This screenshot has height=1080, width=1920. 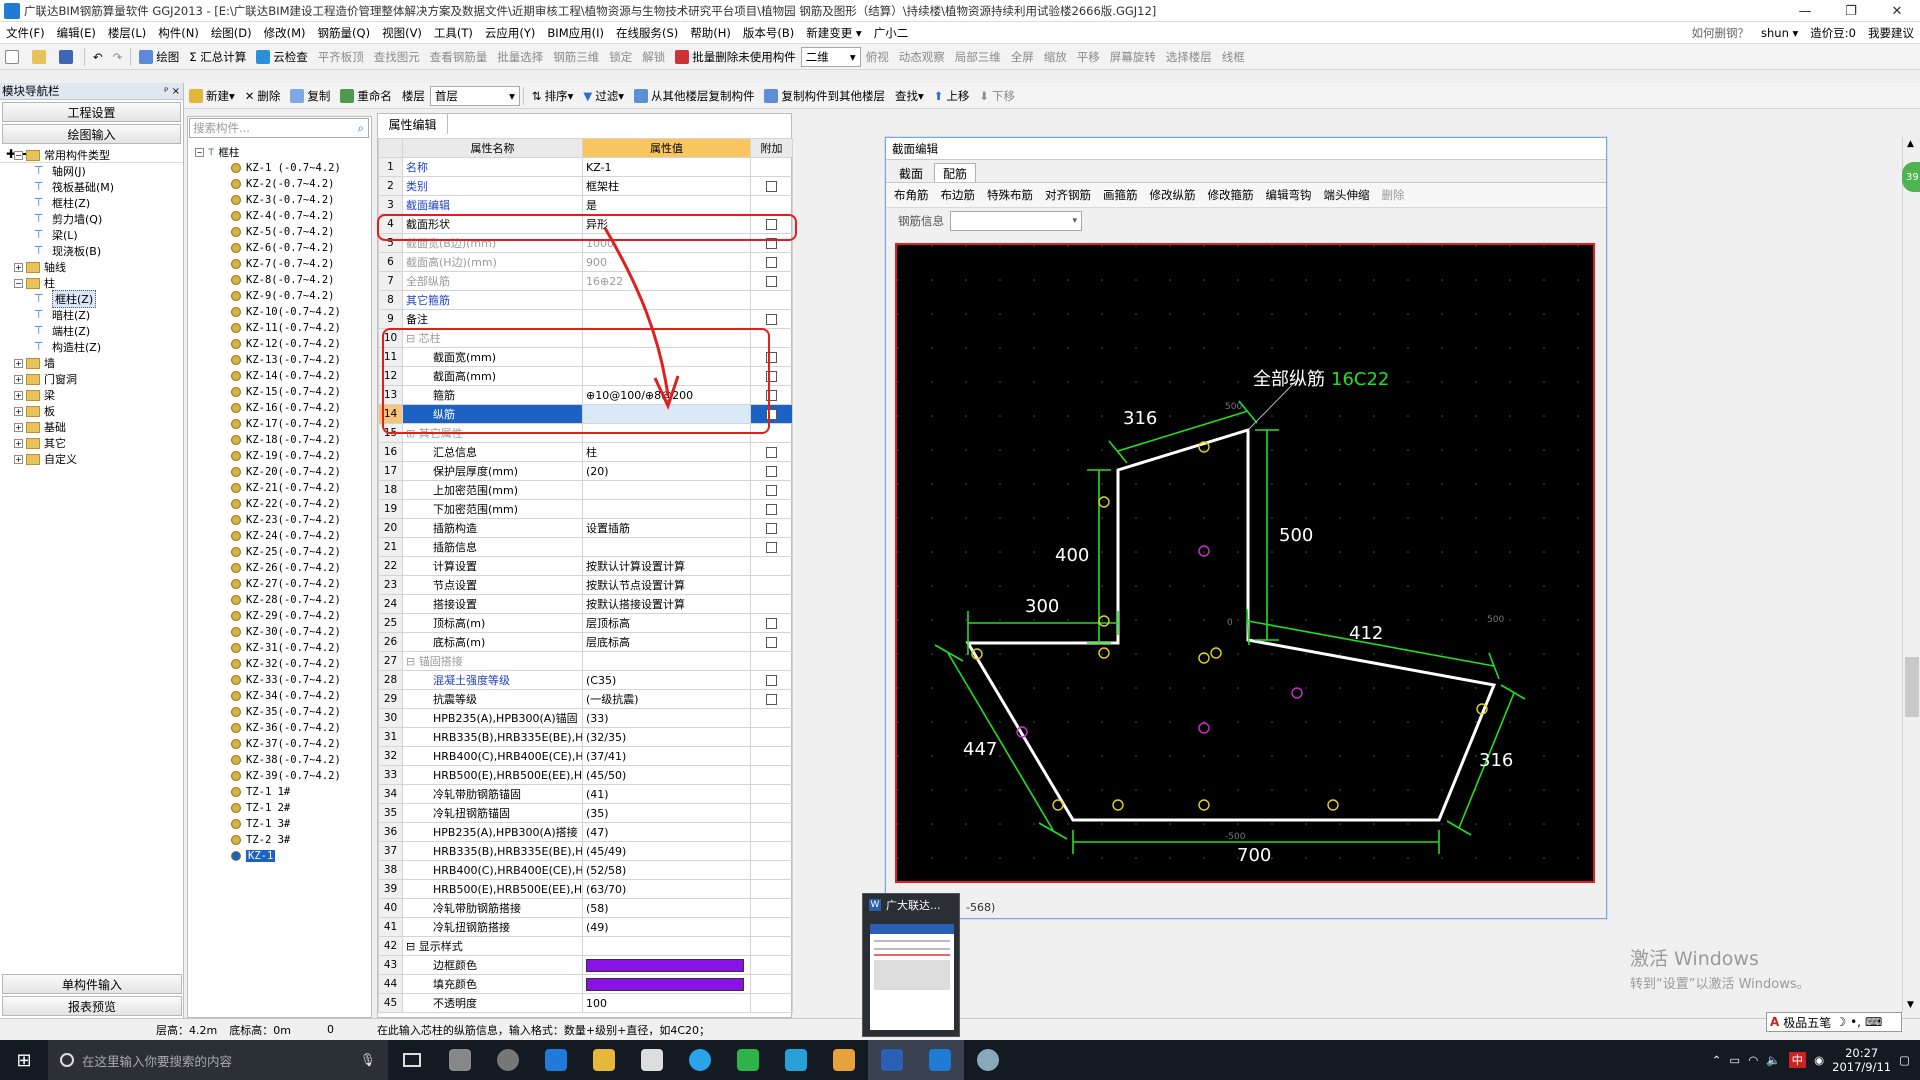 I want to click on task-view-icon, so click(x=412, y=1060).